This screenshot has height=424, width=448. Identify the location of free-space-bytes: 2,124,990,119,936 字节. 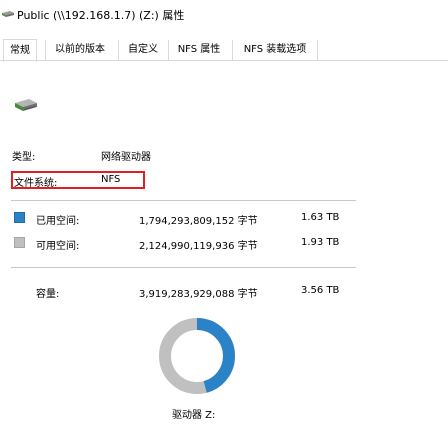
(198, 246).